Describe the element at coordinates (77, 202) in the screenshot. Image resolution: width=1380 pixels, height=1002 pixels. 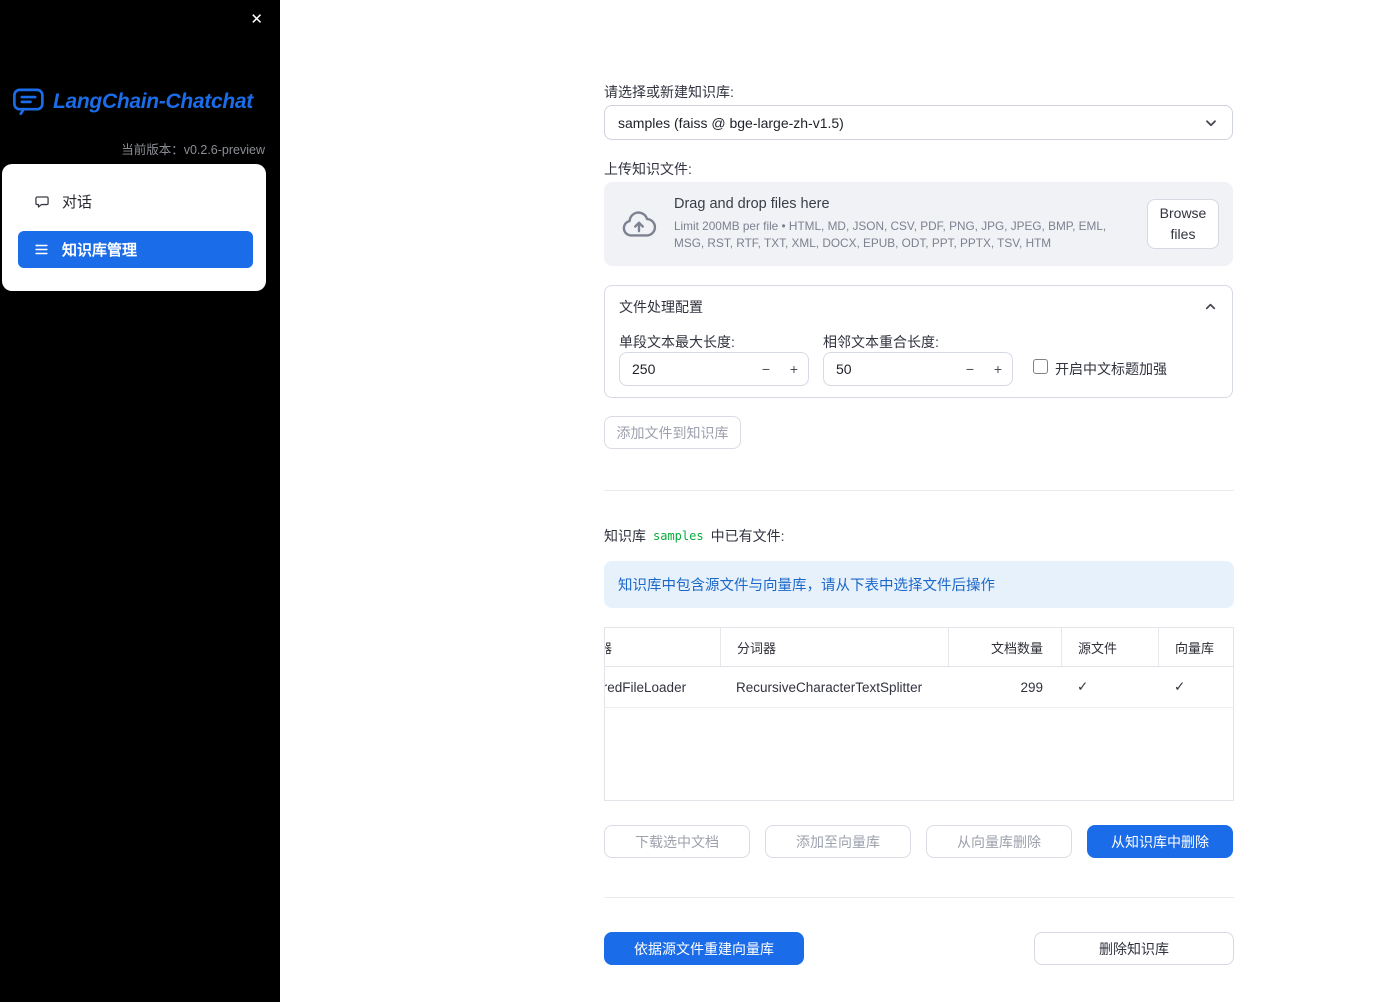
I see `nav-label: 对话` at that location.